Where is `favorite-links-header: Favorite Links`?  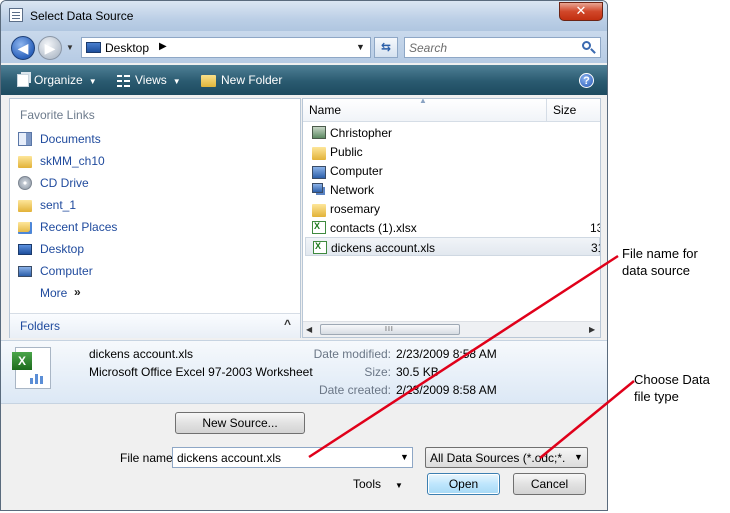
favorite-links-header: Favorite Links is located at coordinates (57, 115).